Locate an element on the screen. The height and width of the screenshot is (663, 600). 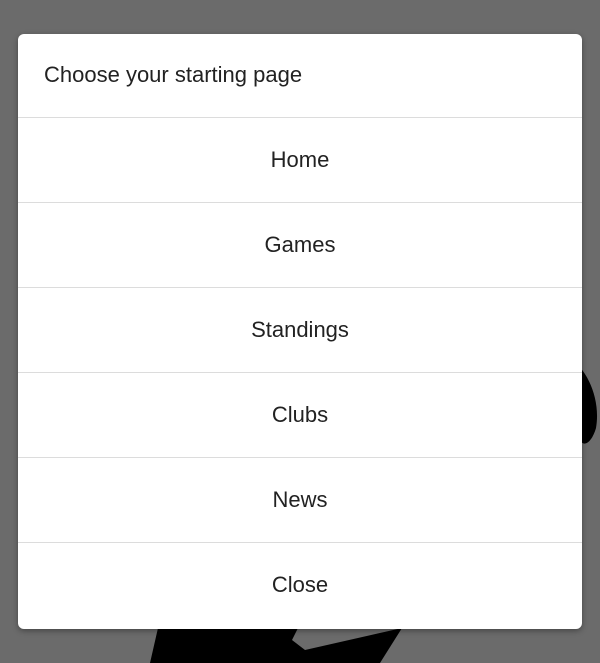
close-button: Close is located at coordinates (300, 585).